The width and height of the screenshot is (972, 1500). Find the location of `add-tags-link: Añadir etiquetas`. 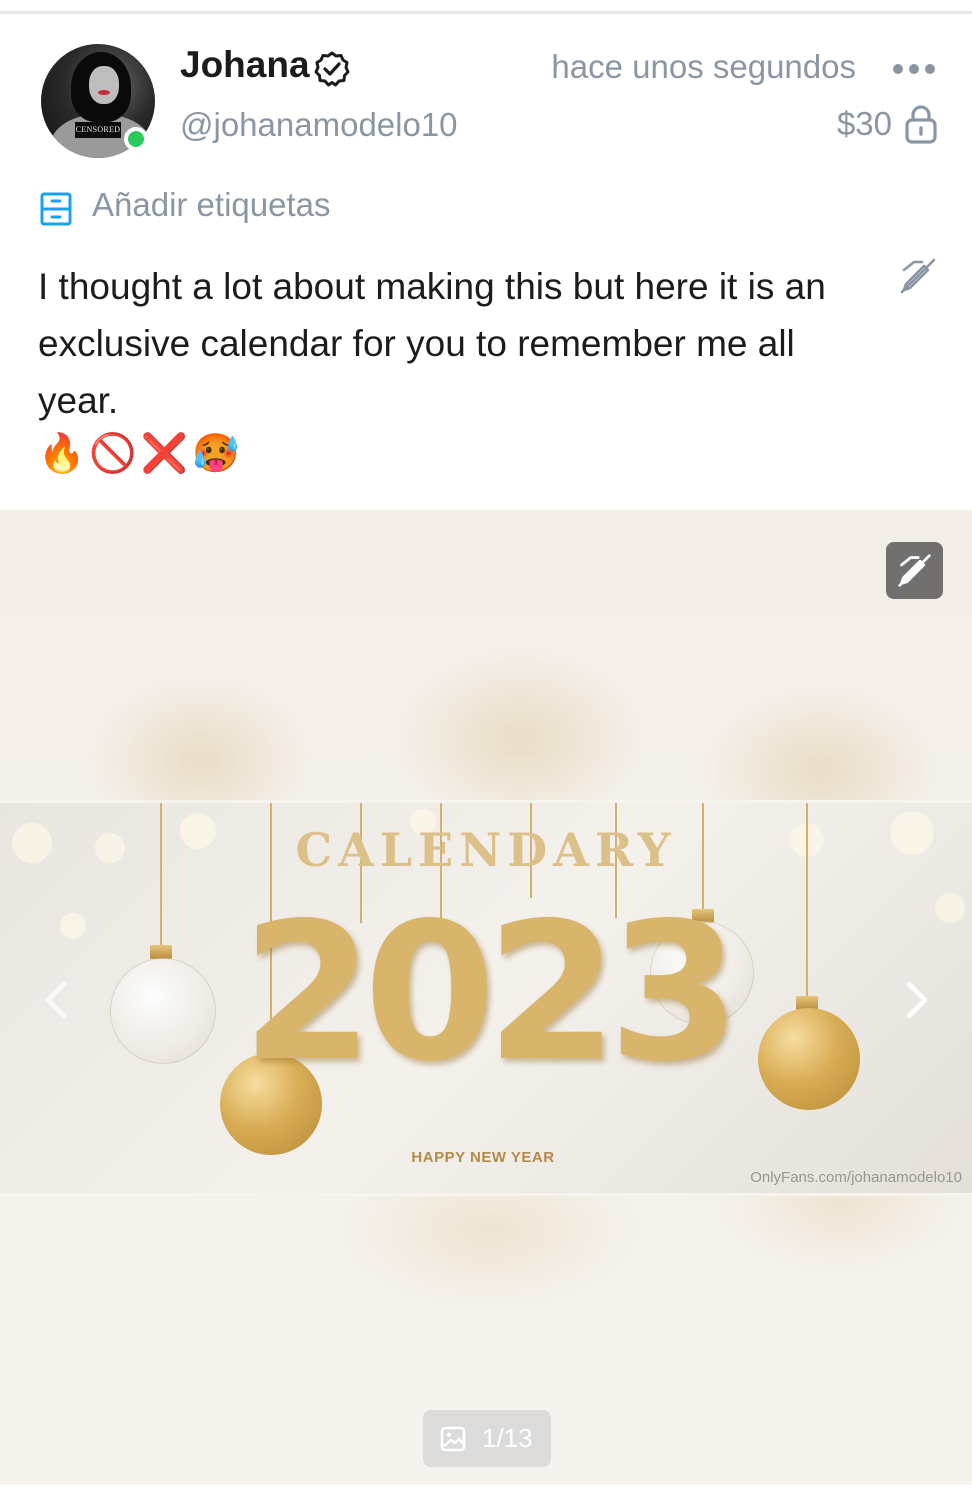

add-tags-link: Añadir etiquetas is located at coordinates (211, 205).